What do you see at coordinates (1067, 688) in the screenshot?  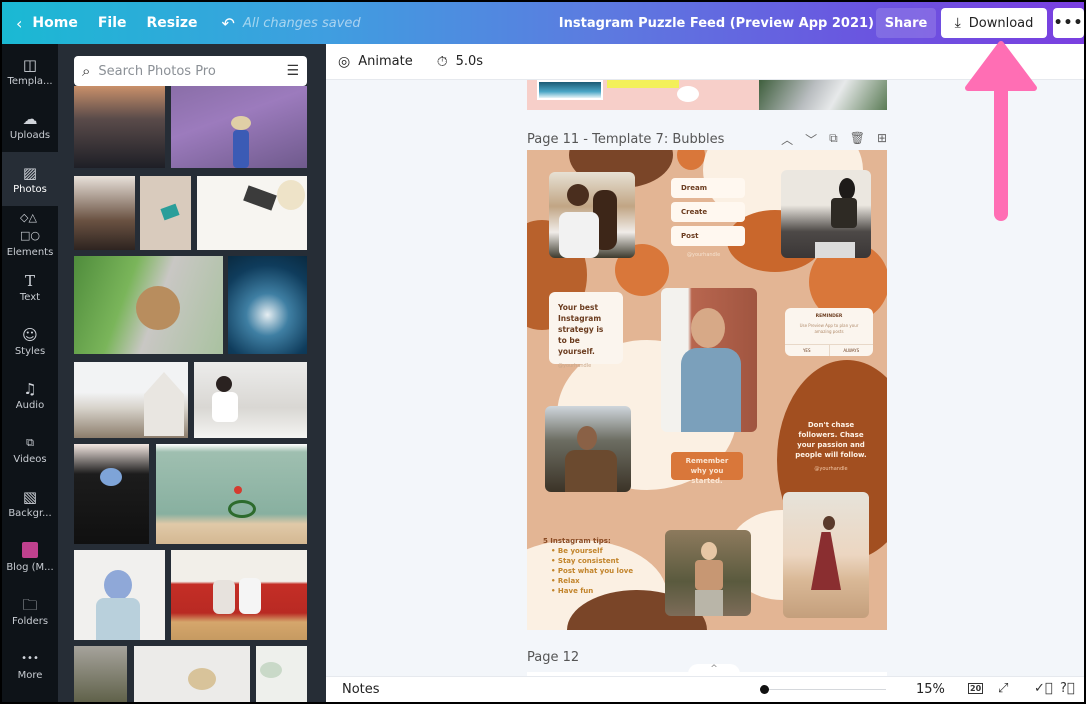 I see `help-icon: ?⃝` at bounding box center [1067, 688].